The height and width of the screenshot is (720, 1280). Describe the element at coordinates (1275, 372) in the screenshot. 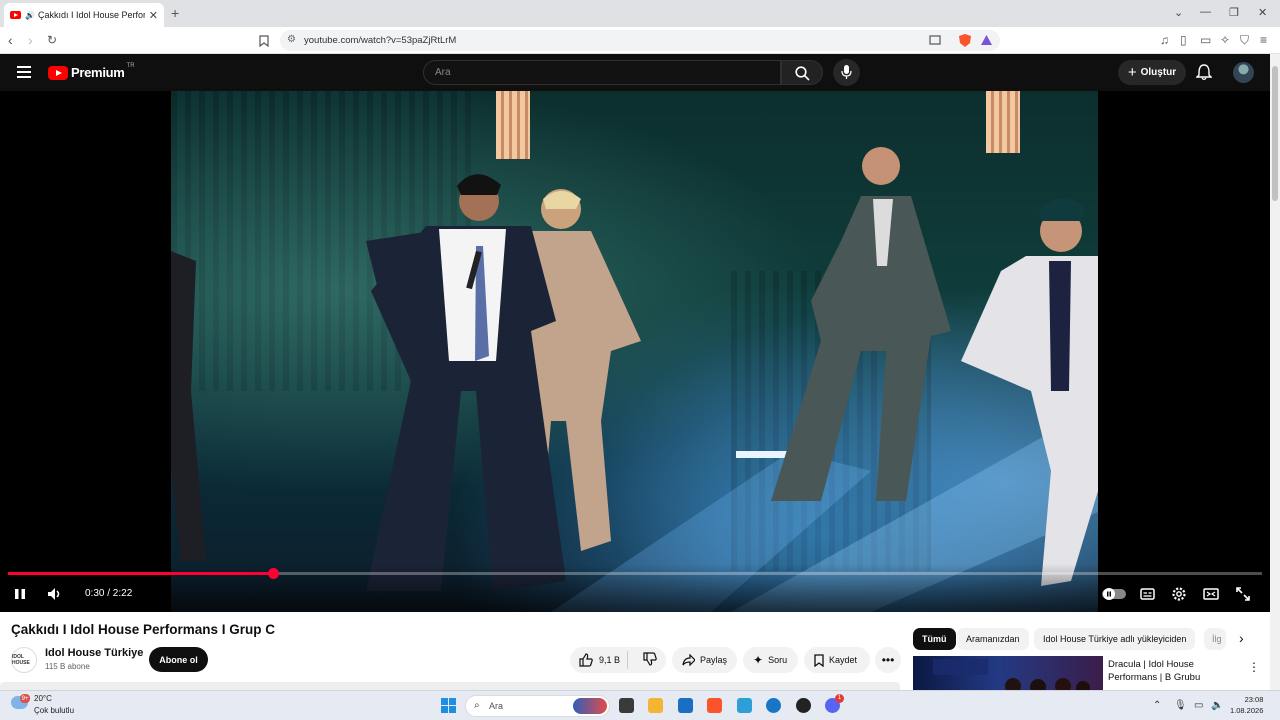

I see `page-scrollbar` at that location.